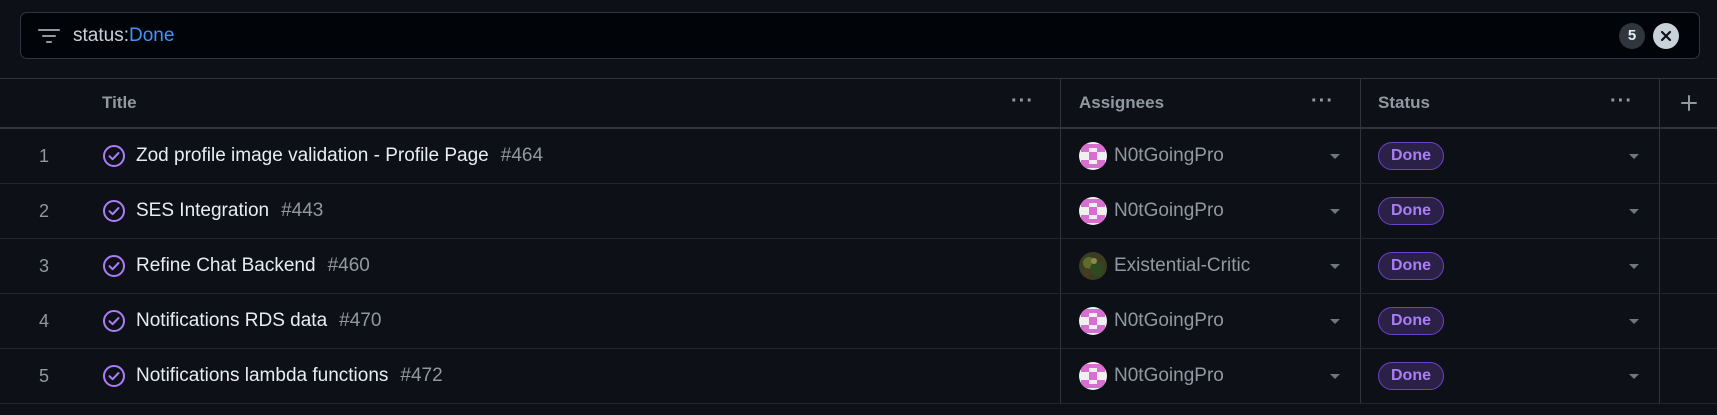  Describe the element at coordinates (43, 265) in the screenshot. I see `row-number: 3` at that location.